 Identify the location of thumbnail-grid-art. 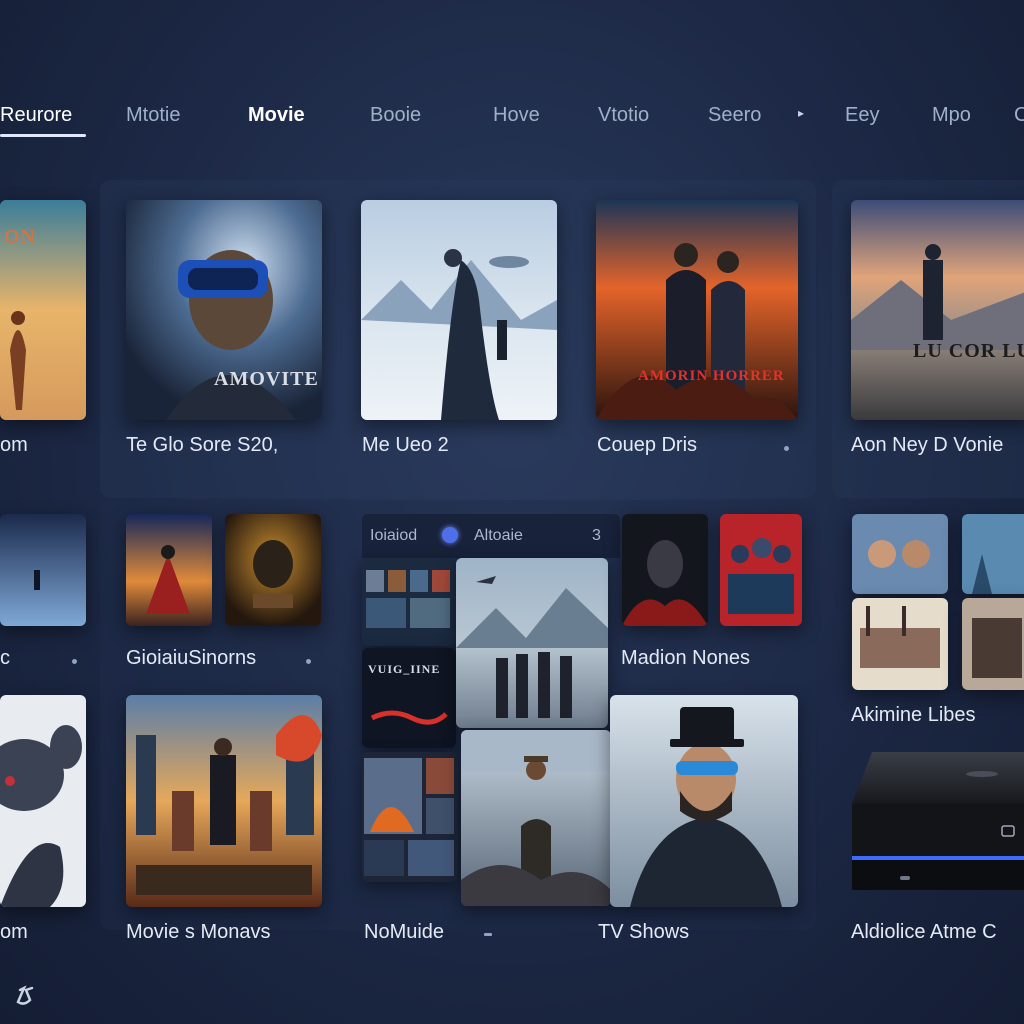
(409, 602).